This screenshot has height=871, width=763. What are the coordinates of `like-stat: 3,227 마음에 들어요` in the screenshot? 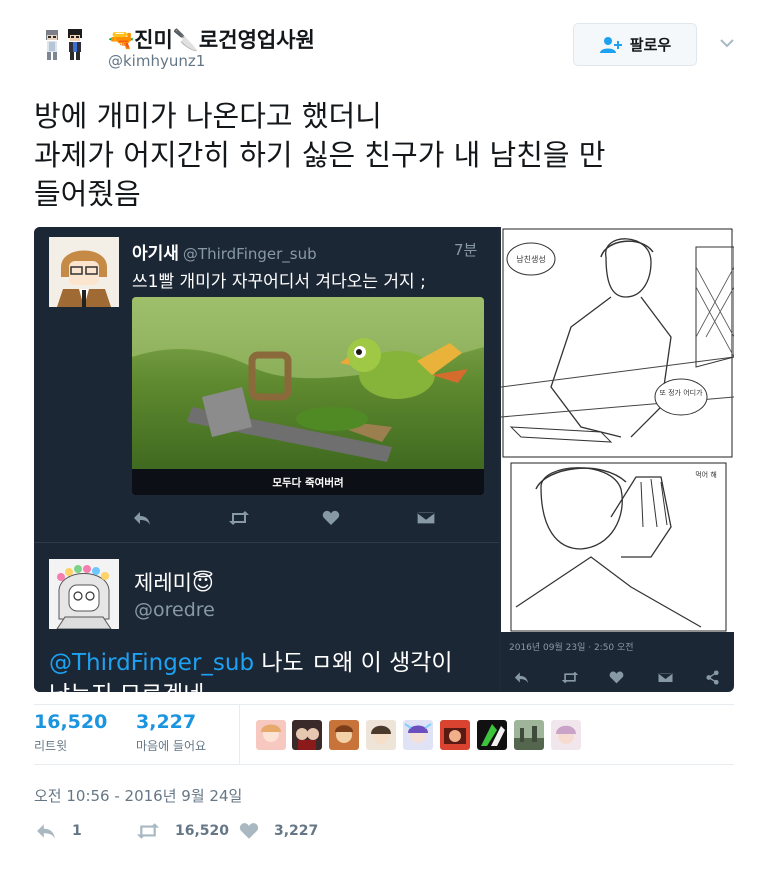 It's located at (171, 732).